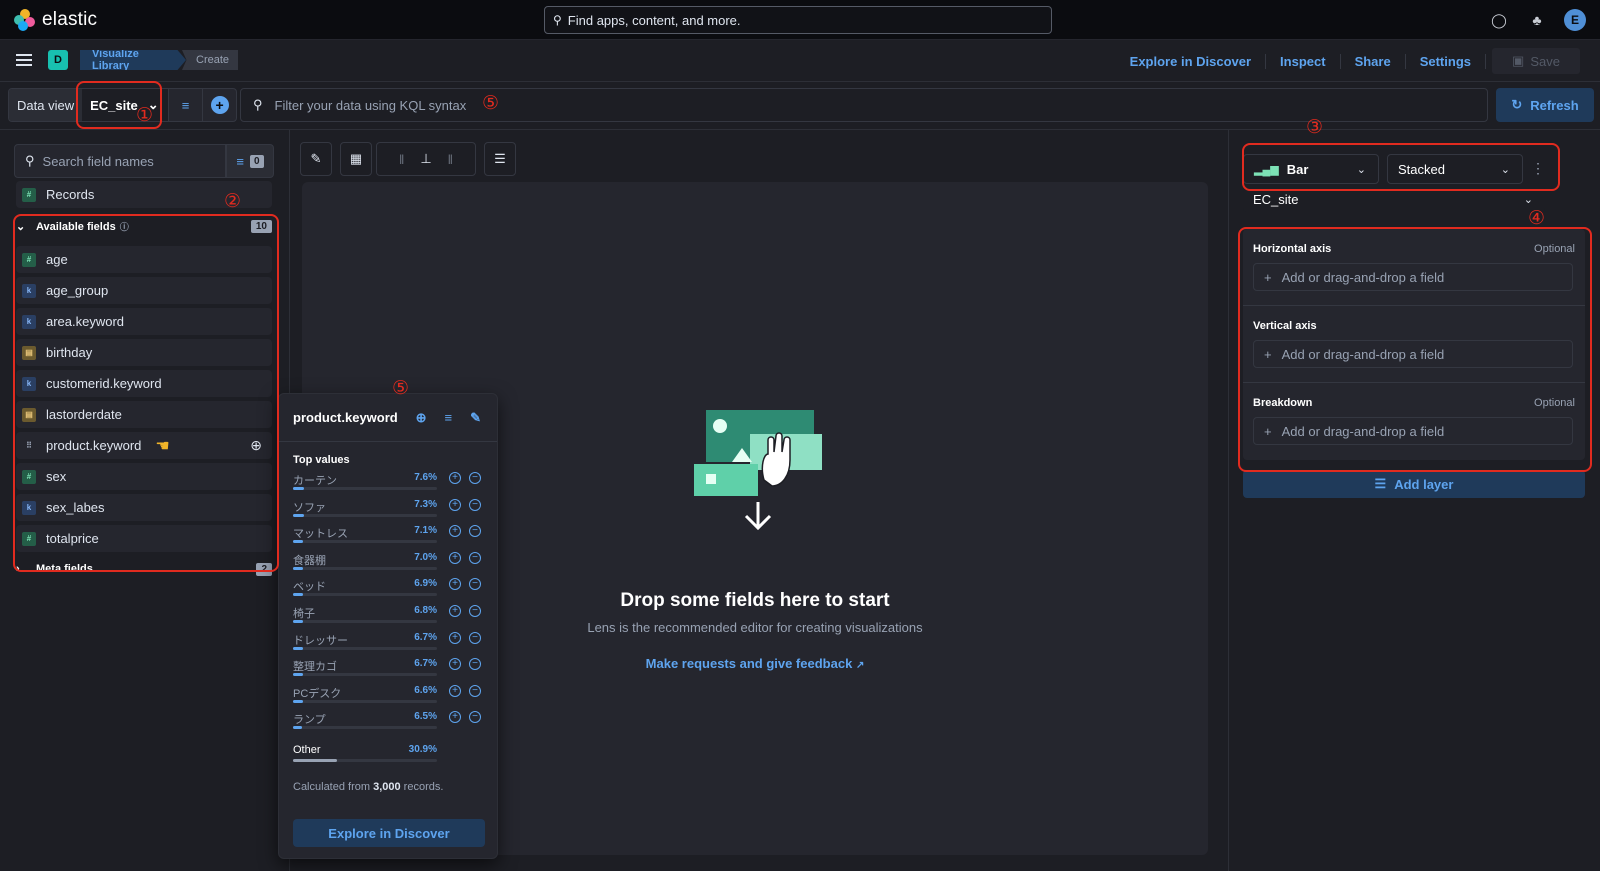  Describe the element at coordinates (425, 504) in the screenshot. I see `top-value-percent: 7.3%` at that location.